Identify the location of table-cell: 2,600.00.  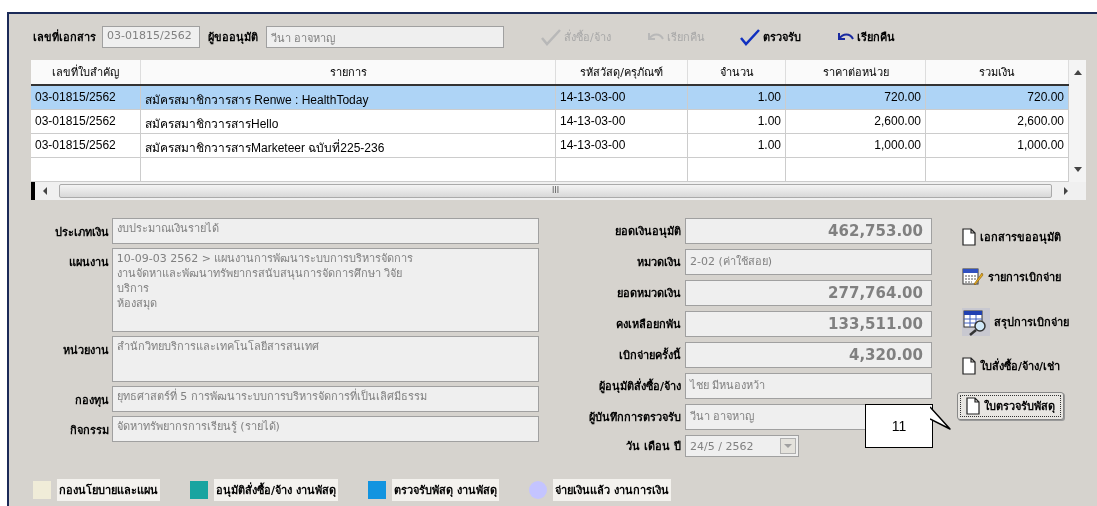
(856, 121).